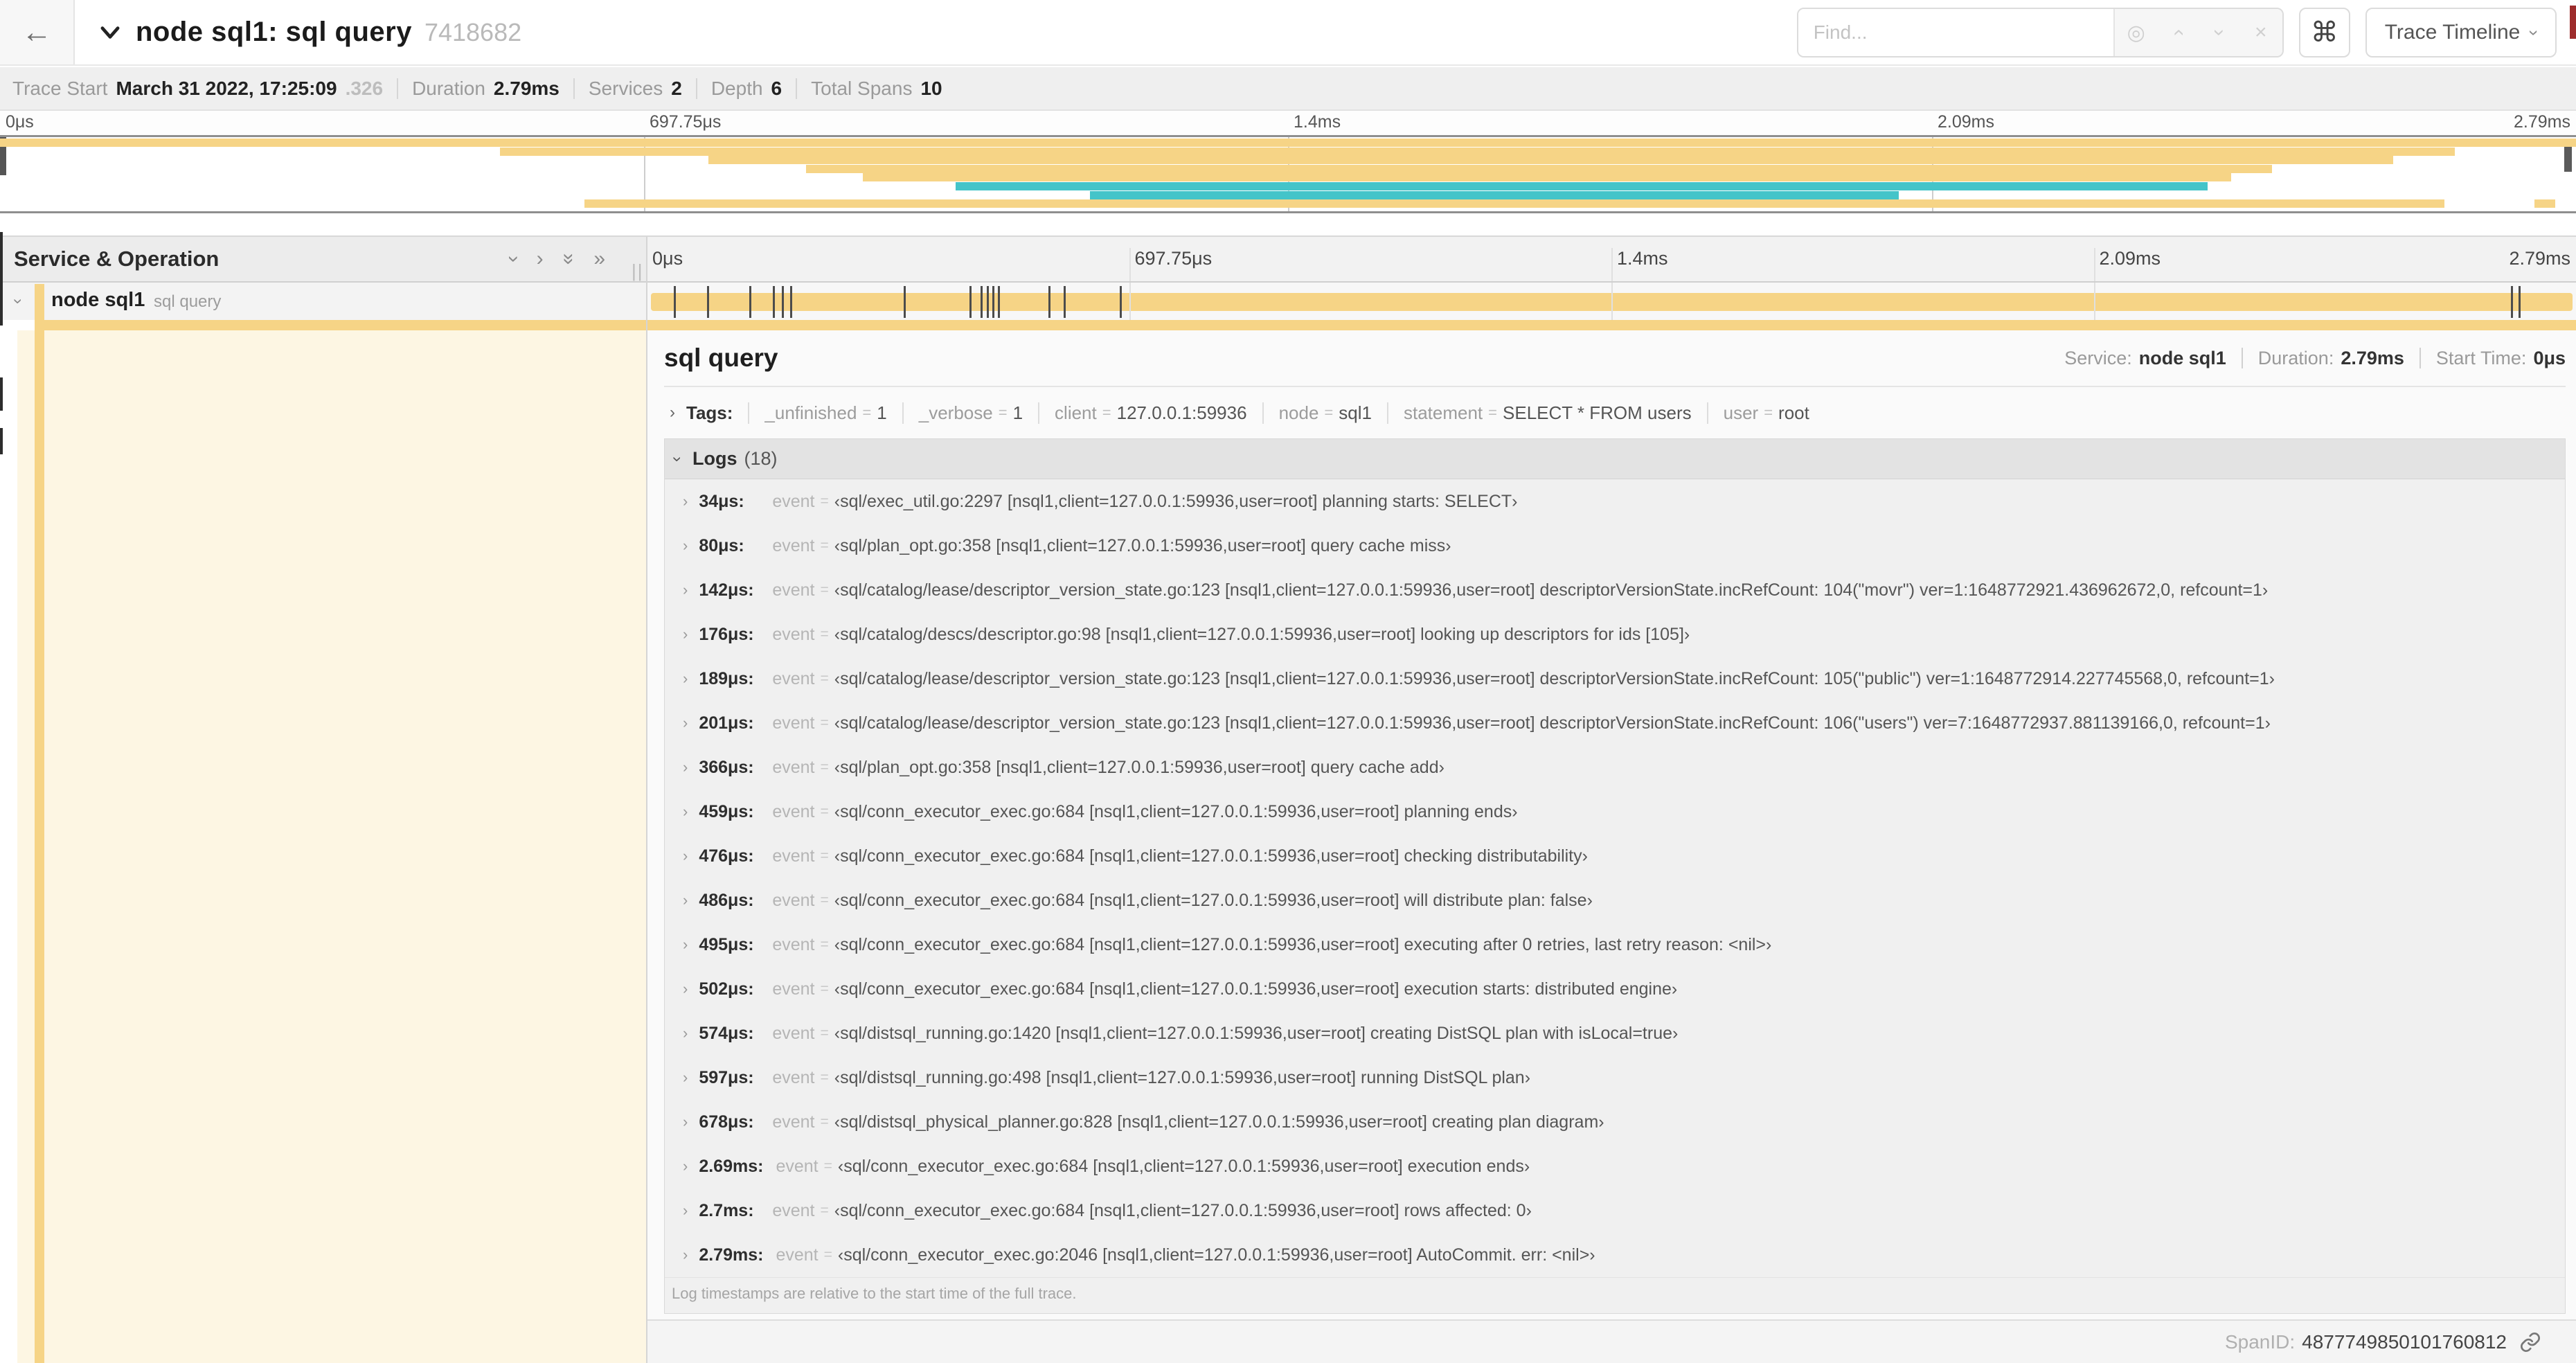 This screenshot has height=1363, width=2576. Describe the element at coordinates (2261, 33) in the screenshot. I see `clear-find-icon: ×` at that location.